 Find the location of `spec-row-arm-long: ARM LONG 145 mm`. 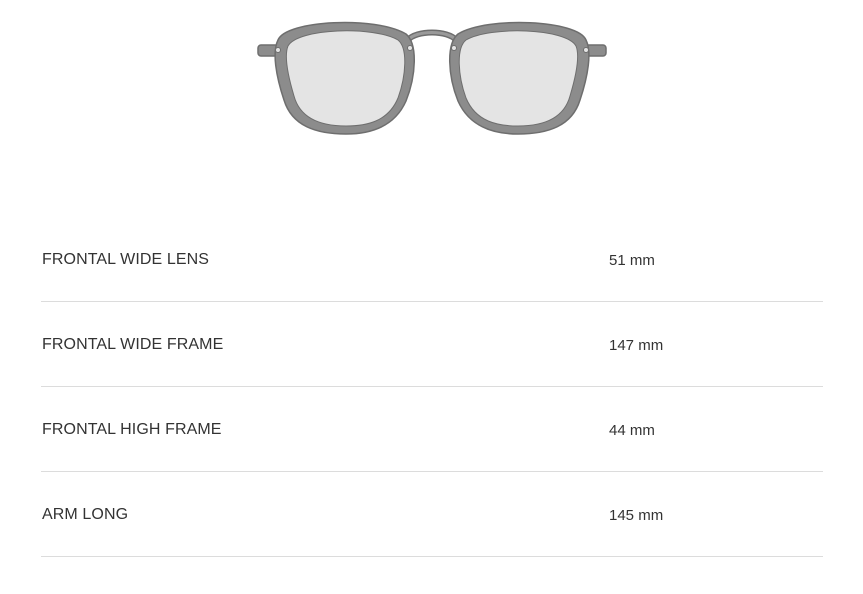

spec-row-arm-long: ARM LONG 145 mm is located at coordinates (432, 514).